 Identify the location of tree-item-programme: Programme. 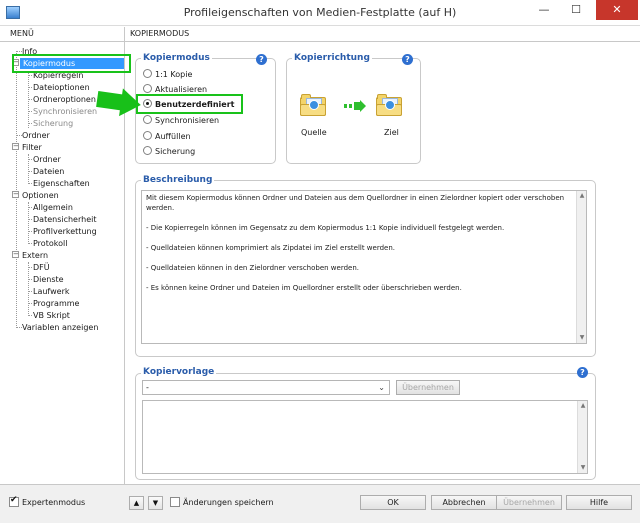
(56, 303).